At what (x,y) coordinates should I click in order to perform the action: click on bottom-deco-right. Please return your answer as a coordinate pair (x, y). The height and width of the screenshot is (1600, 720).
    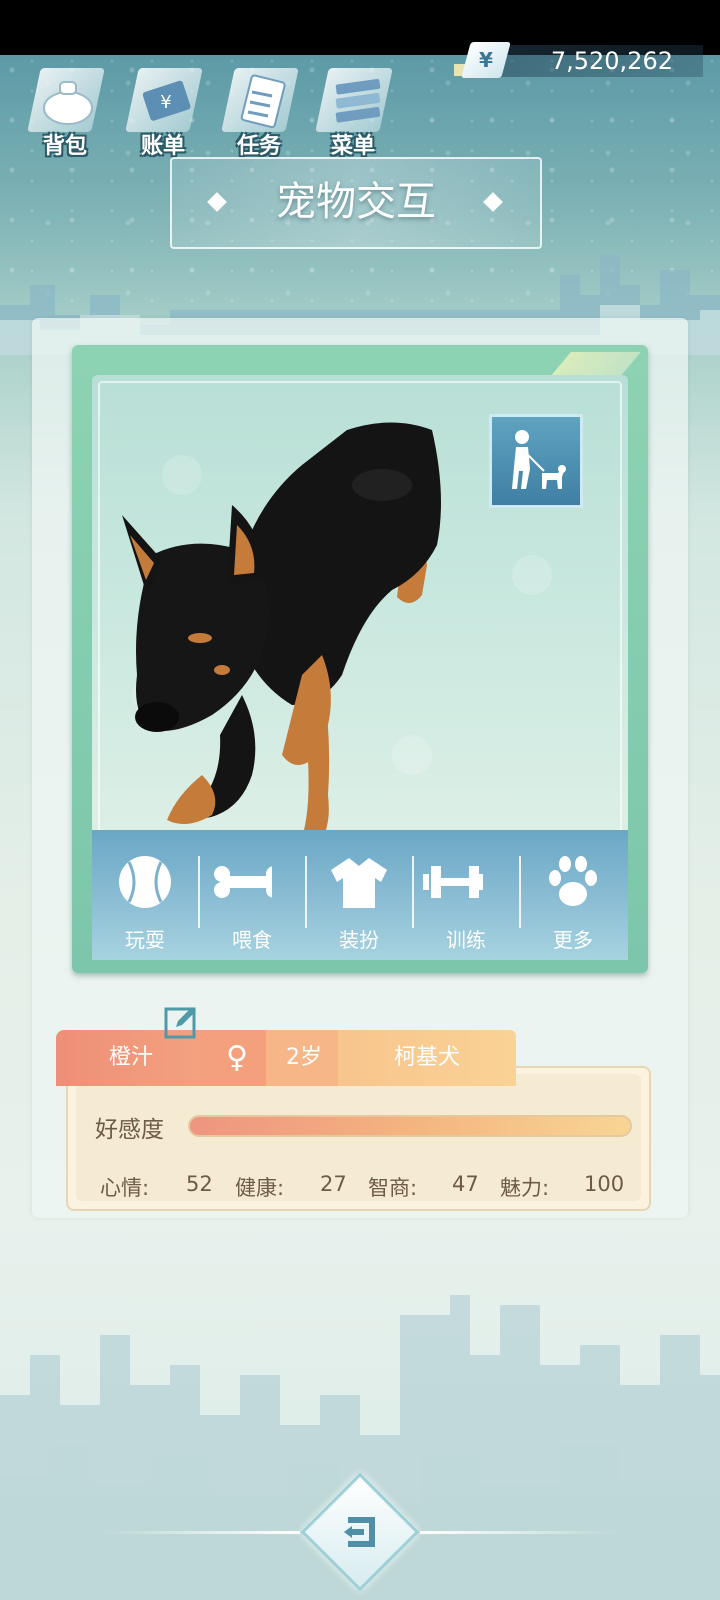
    Looking at the image, I should click on (520, 1532).